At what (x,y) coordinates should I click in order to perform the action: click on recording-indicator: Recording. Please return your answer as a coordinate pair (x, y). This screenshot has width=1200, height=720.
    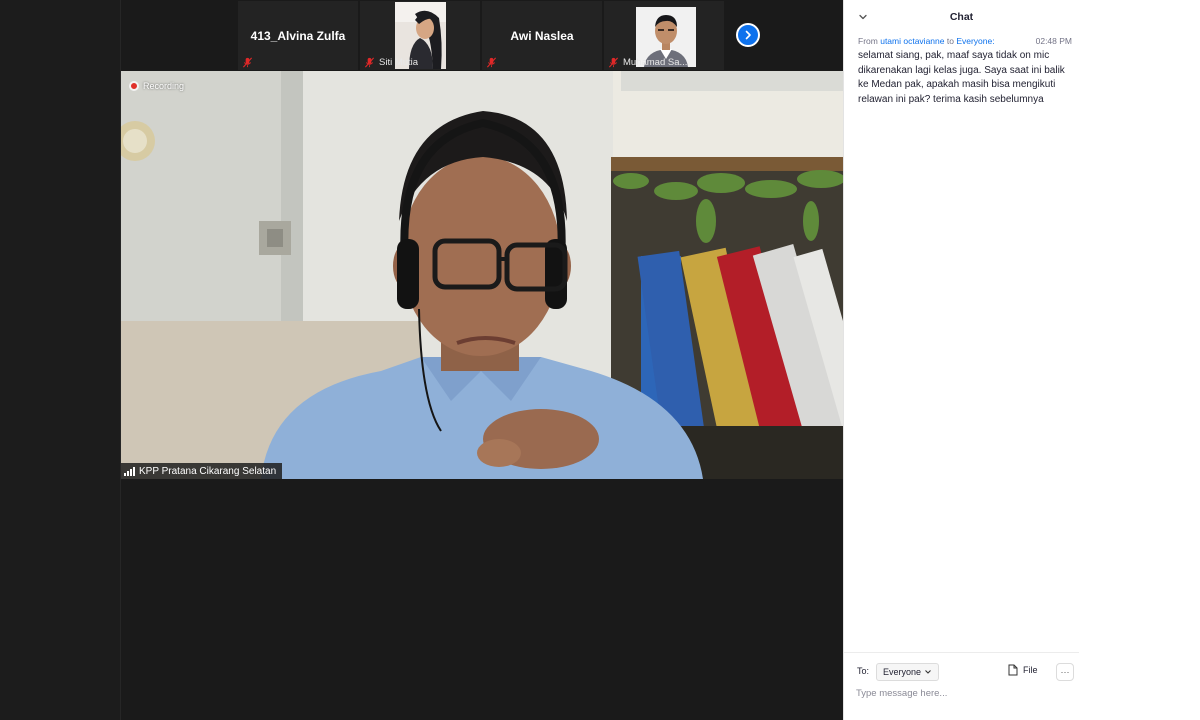
    Looking at the image, I should click on (156, 86).